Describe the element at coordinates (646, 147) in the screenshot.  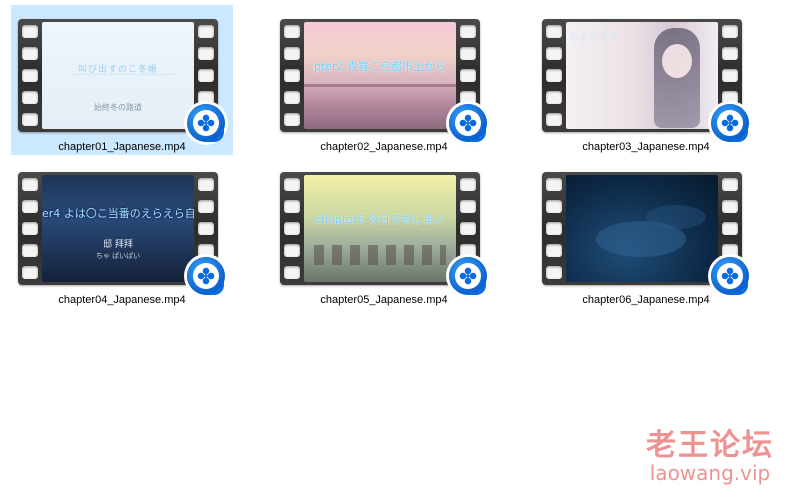
I see `file-name: chapter03_Japanese.mp4` at that location.